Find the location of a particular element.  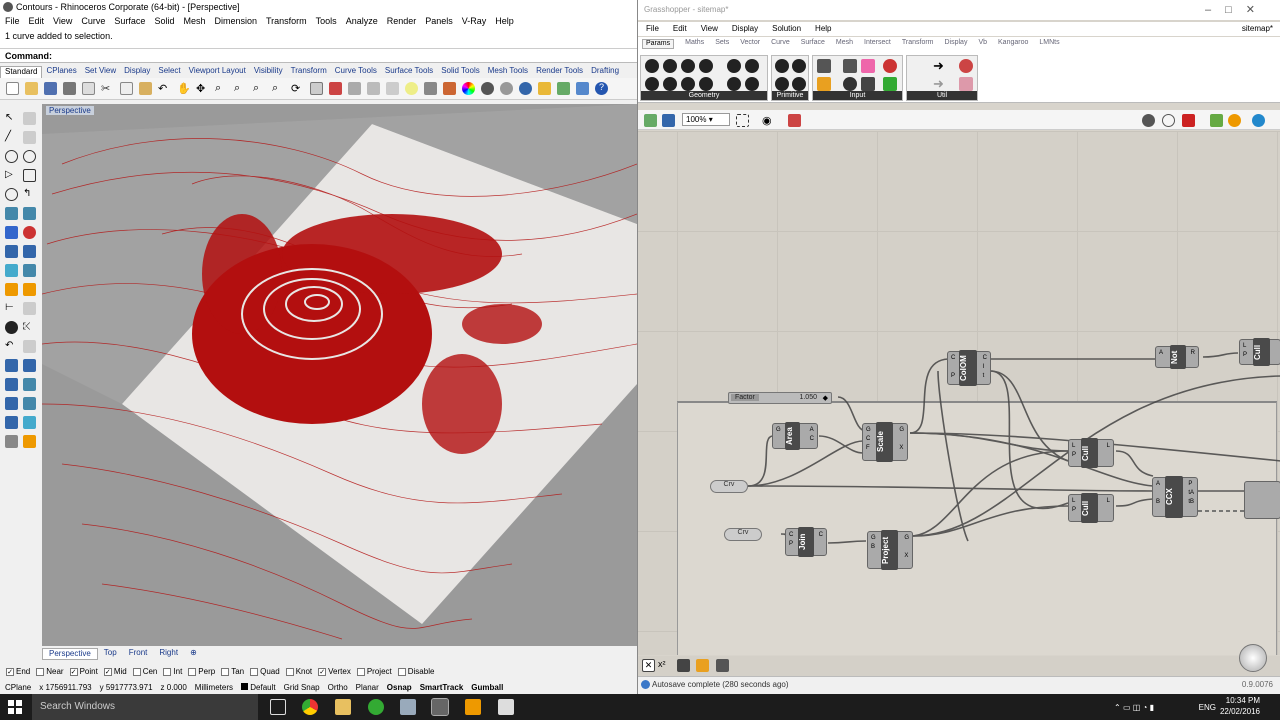

param-vector-icon is located at coordinates (688, 66).